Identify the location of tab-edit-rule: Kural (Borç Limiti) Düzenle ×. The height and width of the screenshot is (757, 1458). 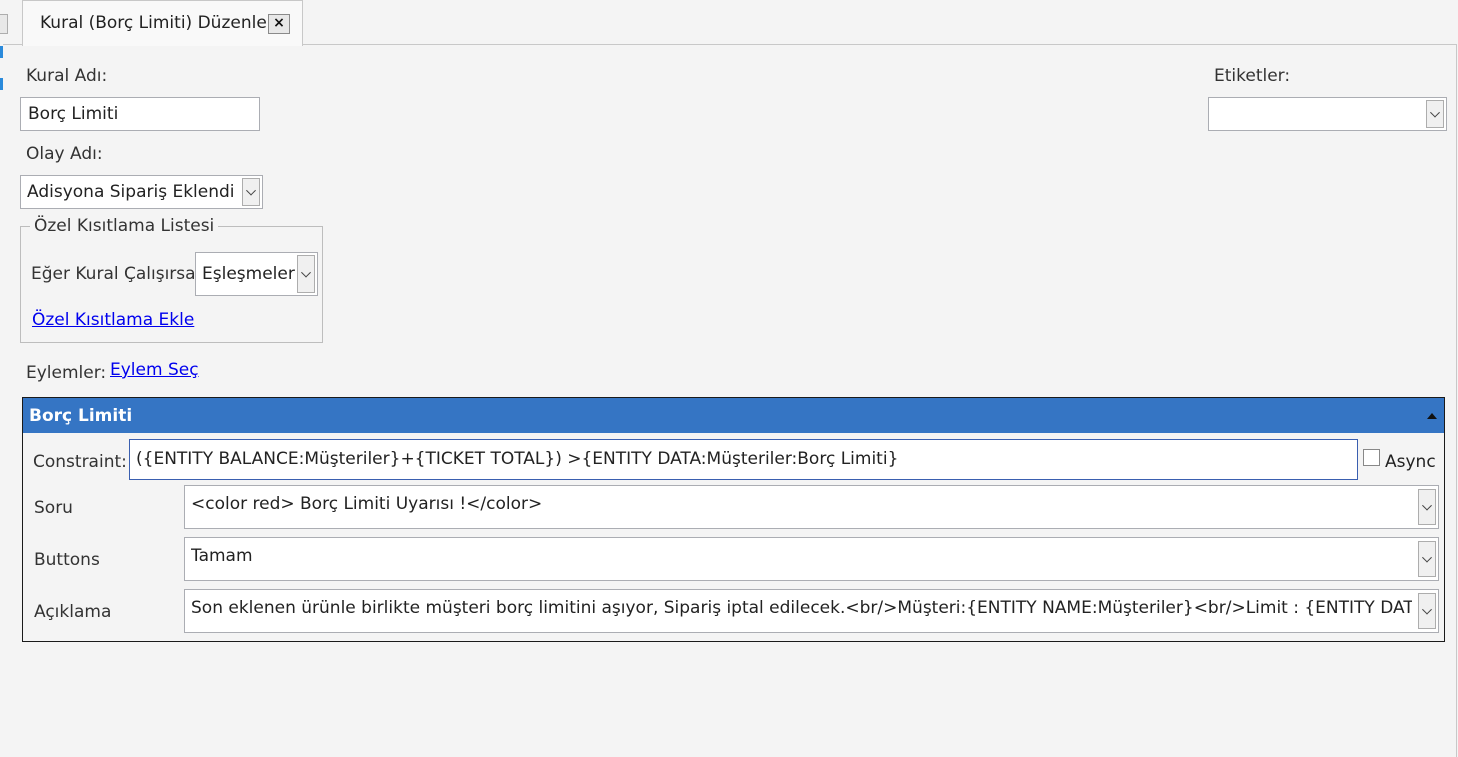
(162, 23).